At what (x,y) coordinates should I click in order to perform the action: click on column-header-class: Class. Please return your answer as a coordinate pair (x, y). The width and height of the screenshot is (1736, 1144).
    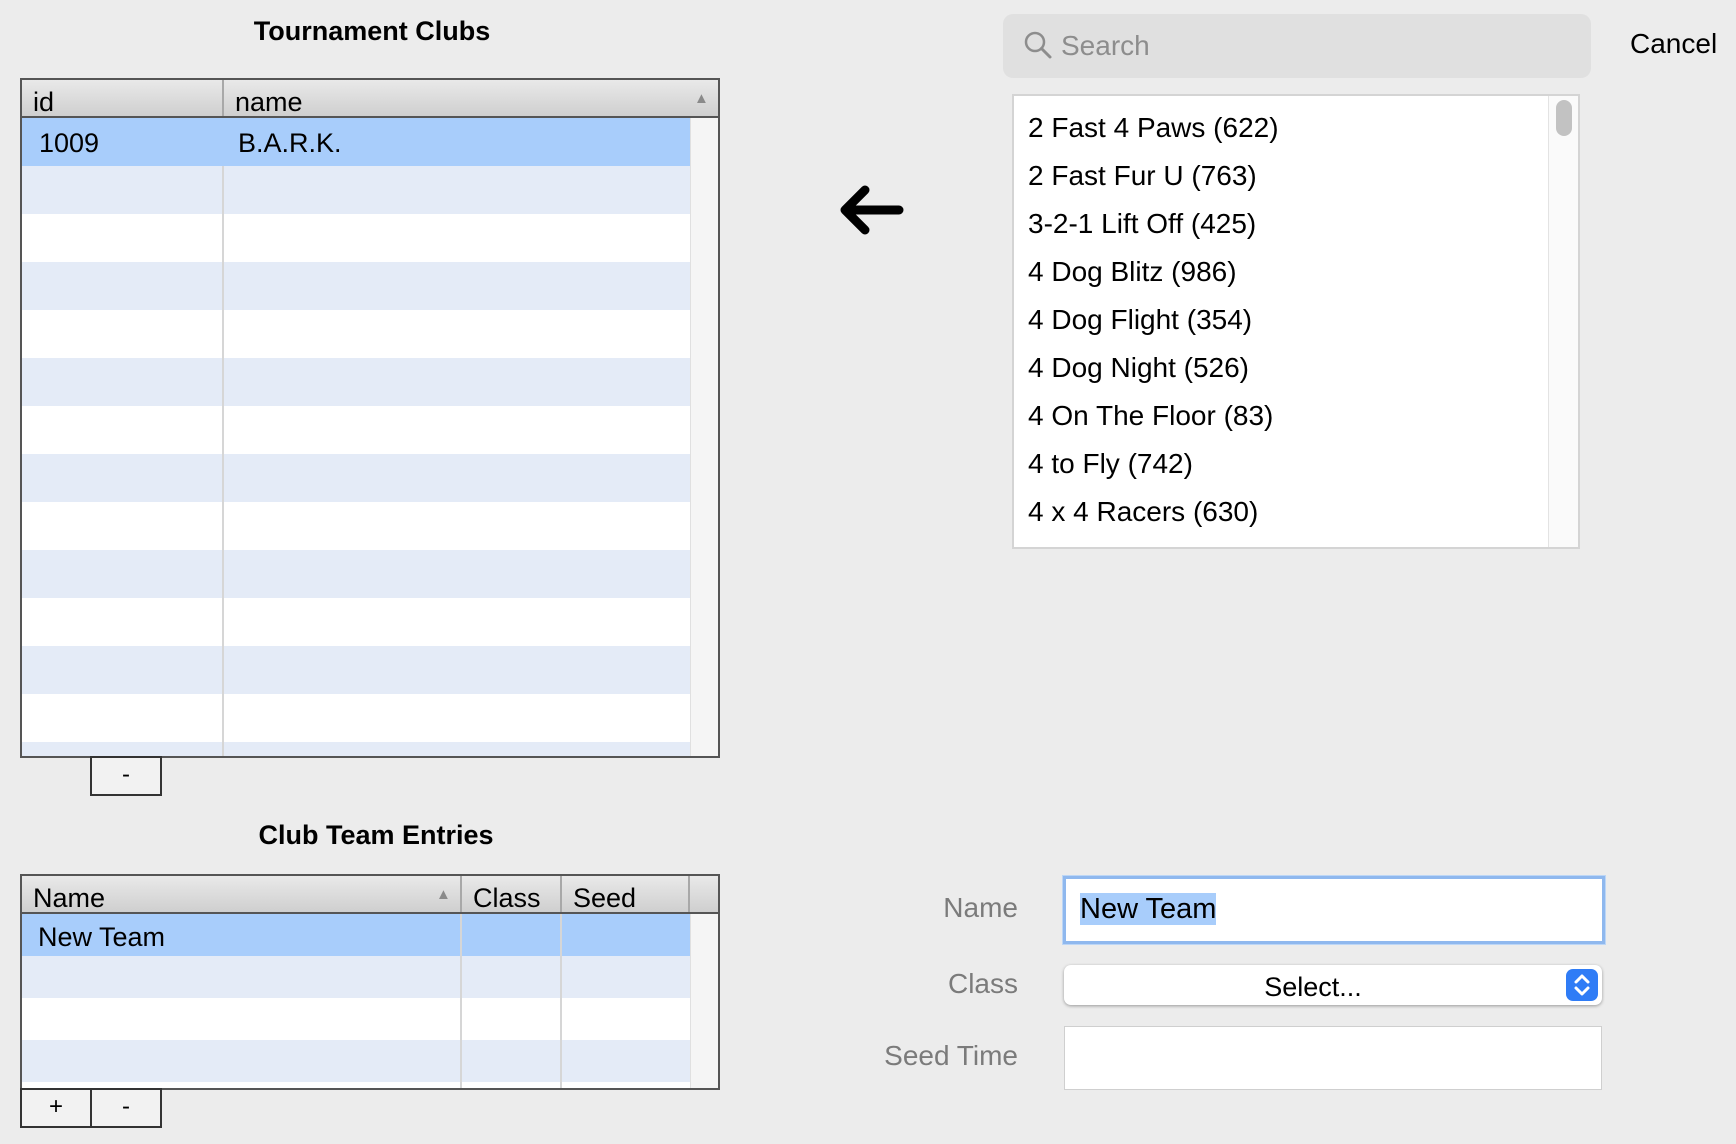
    Looking at the image, I should click on (512, 894).